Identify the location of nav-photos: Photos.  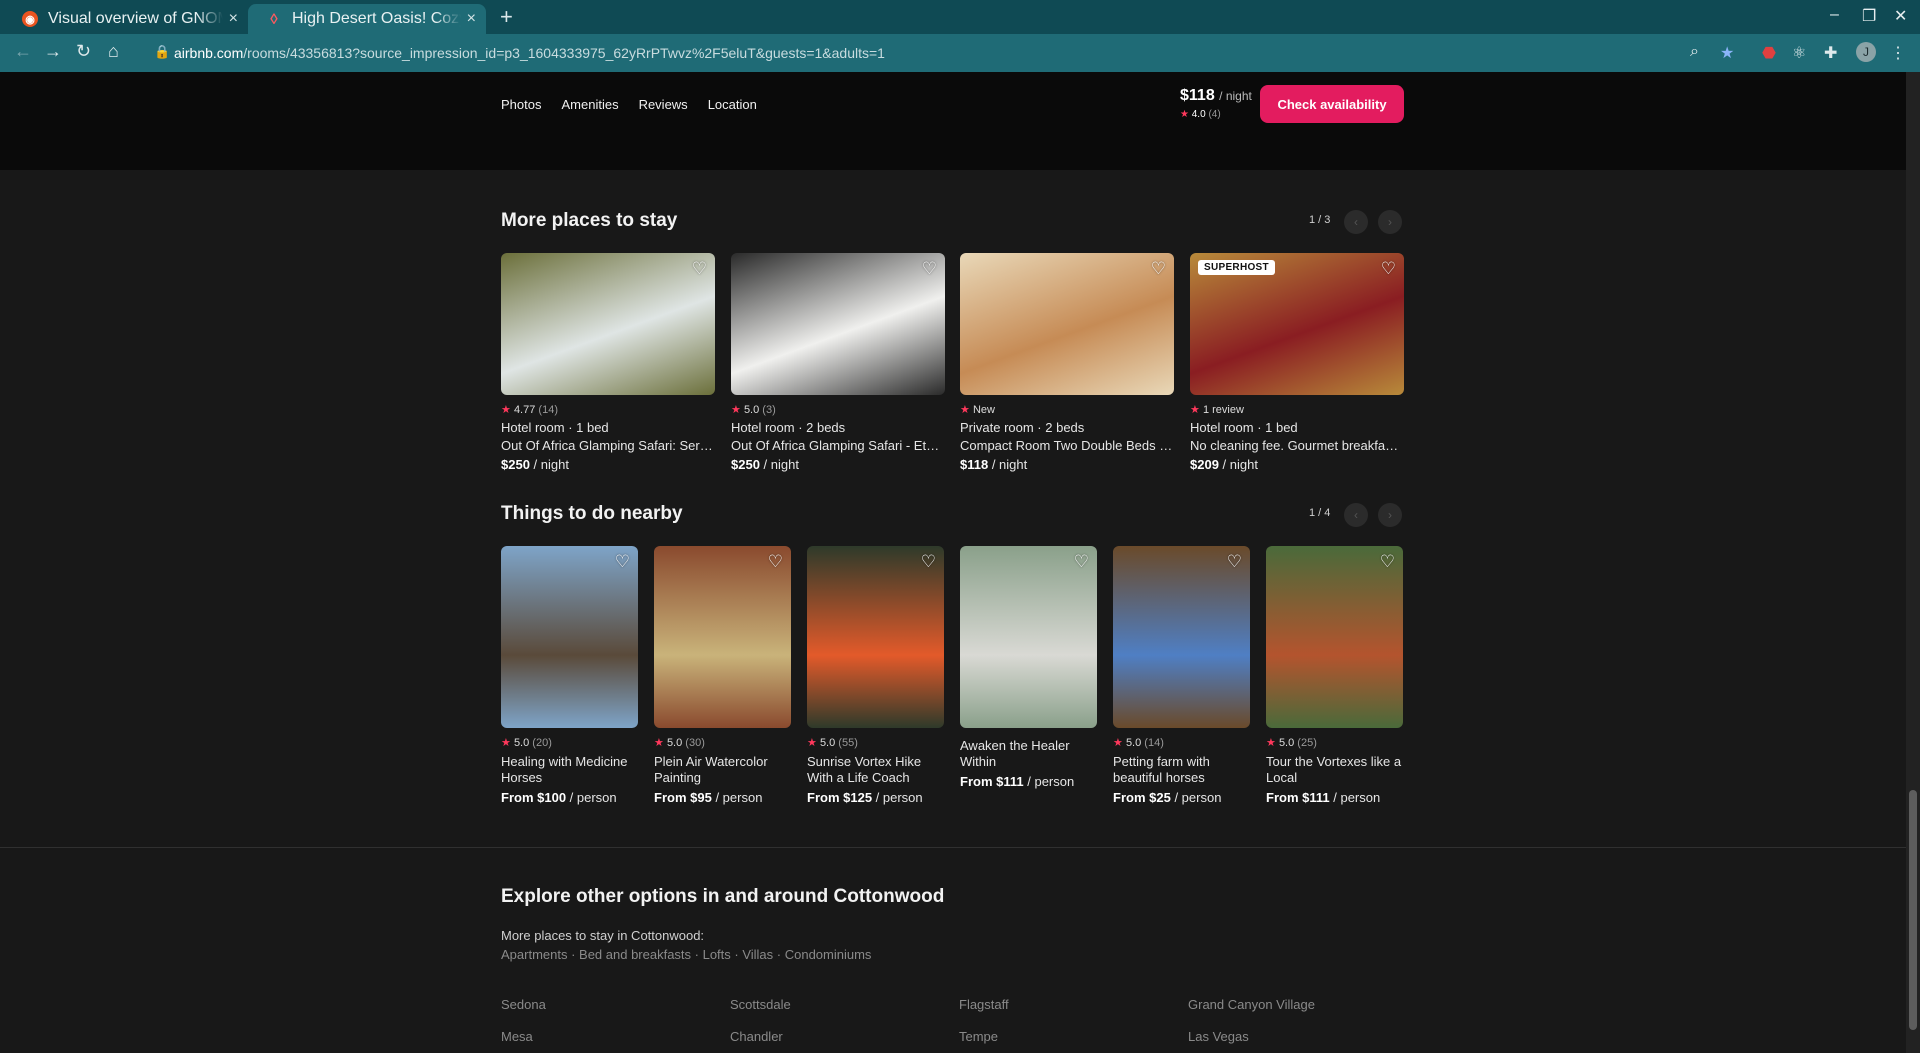
(521, 104).